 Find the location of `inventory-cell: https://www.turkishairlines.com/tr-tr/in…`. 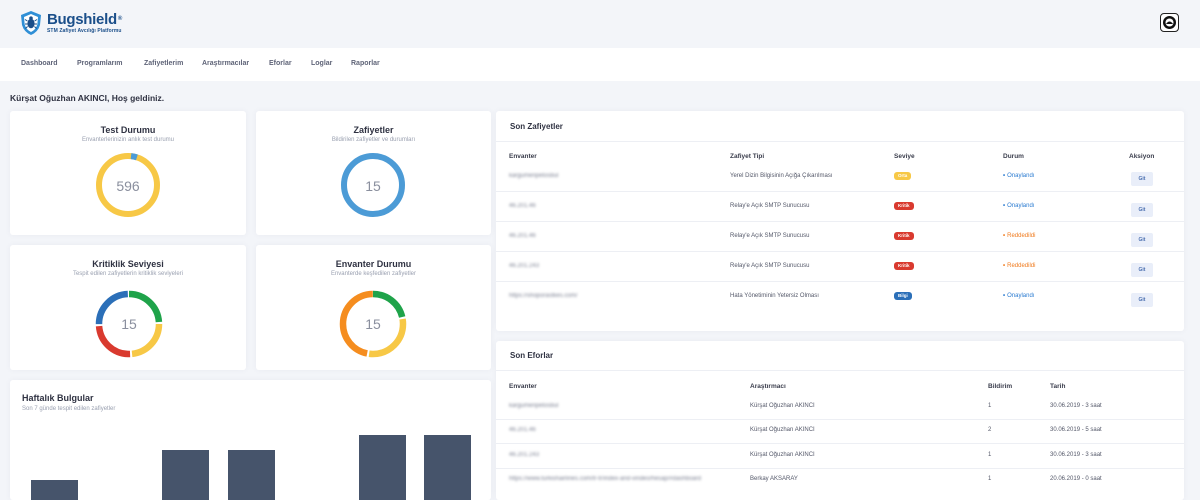

inventory-cell: https://www.turkishairlines.com/tr-tr/in… is located at coordinates (626, 479).